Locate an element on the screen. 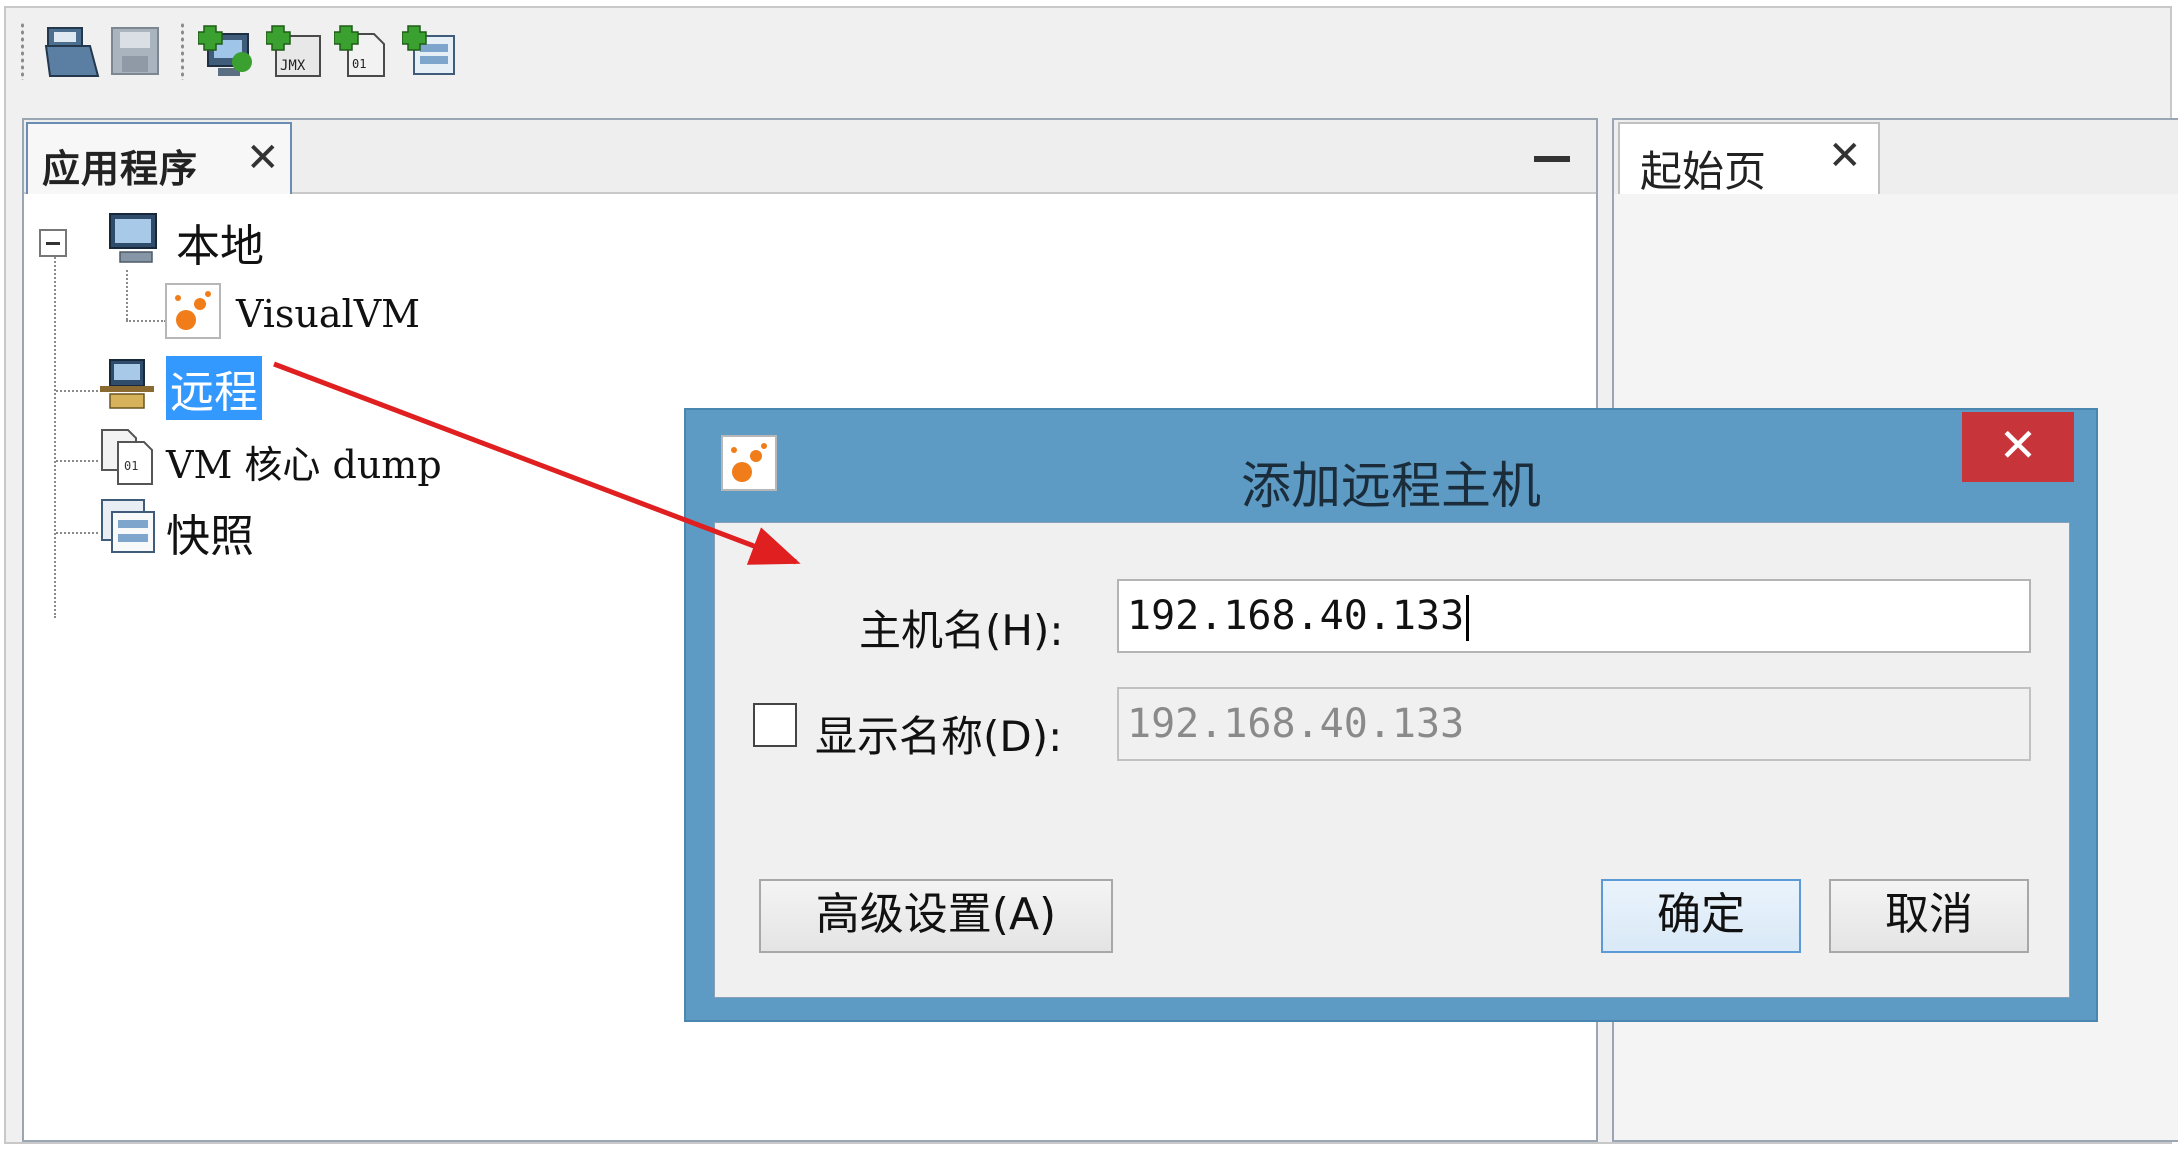 The image size is (2178, 1152). collapse-icon is located at coordinates (53, 243).